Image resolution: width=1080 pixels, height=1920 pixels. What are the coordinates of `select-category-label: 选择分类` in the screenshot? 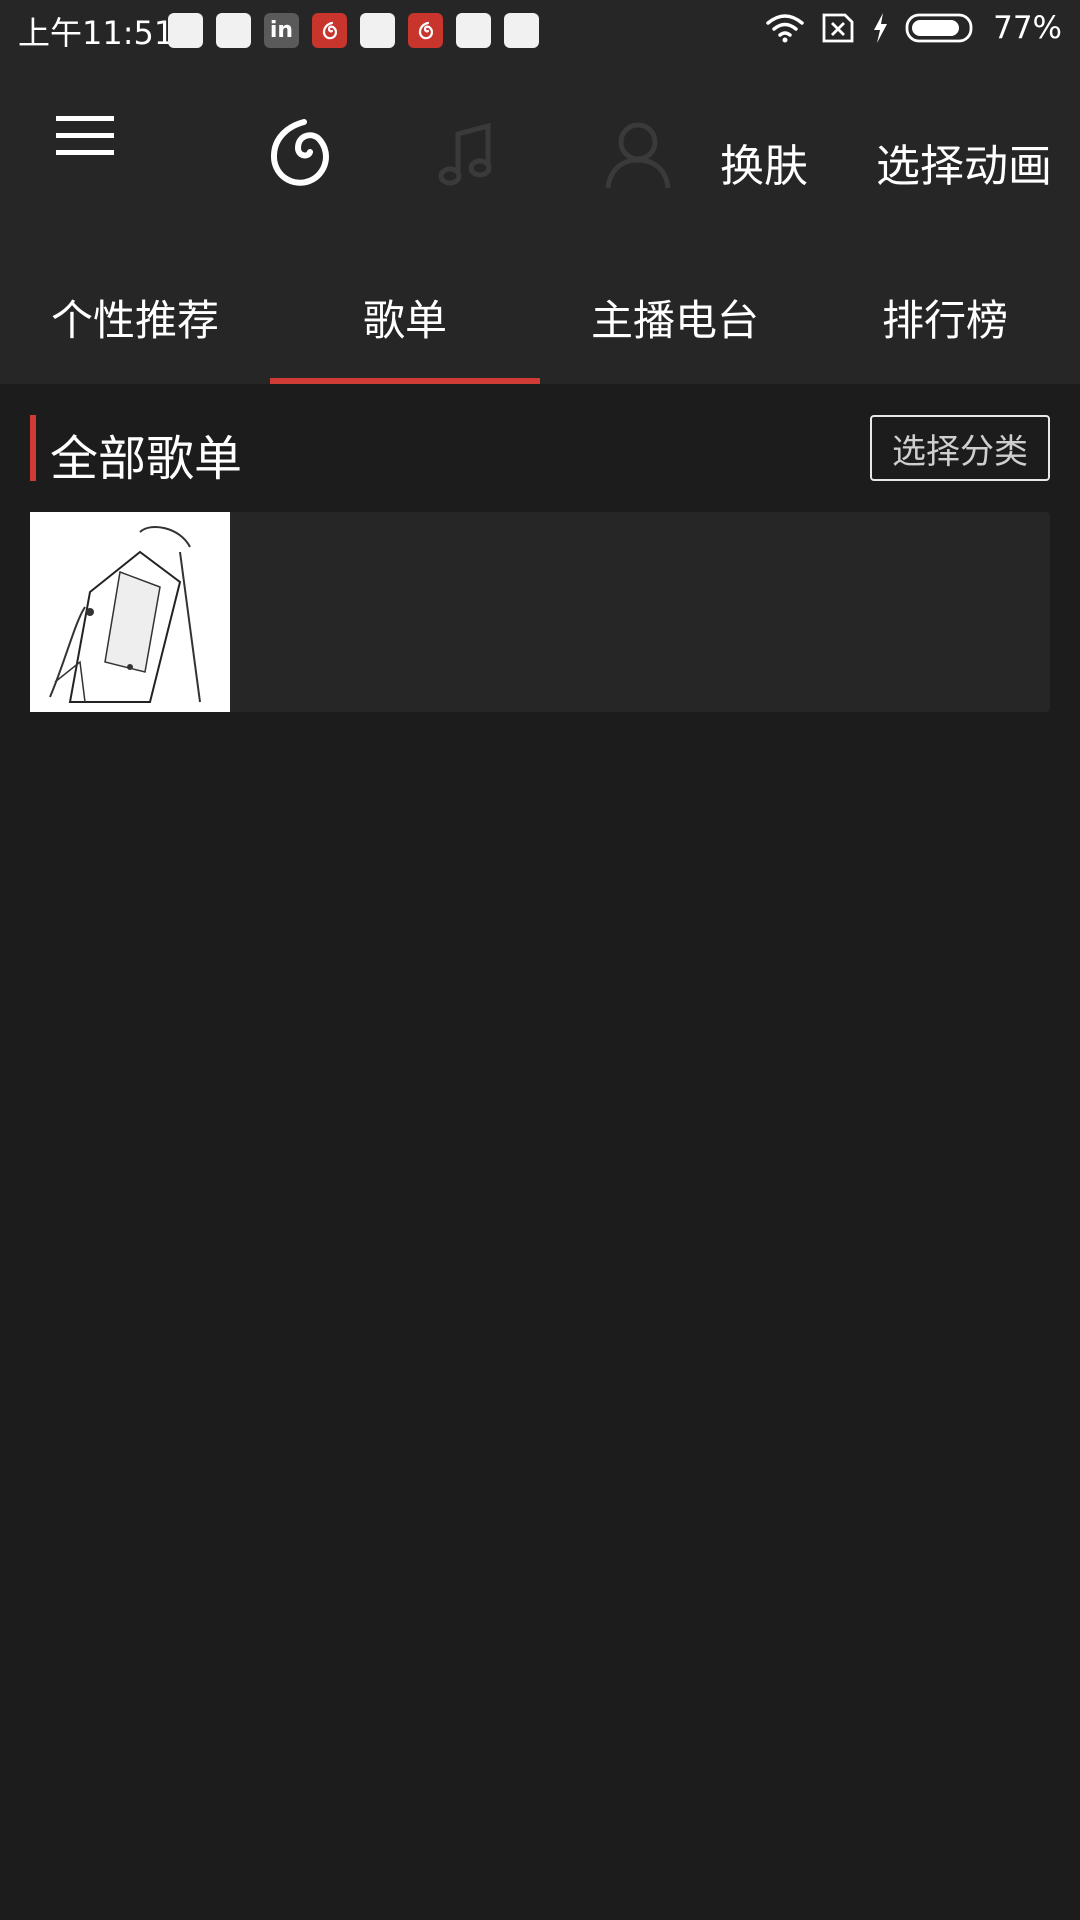 It's located at (960, 451).